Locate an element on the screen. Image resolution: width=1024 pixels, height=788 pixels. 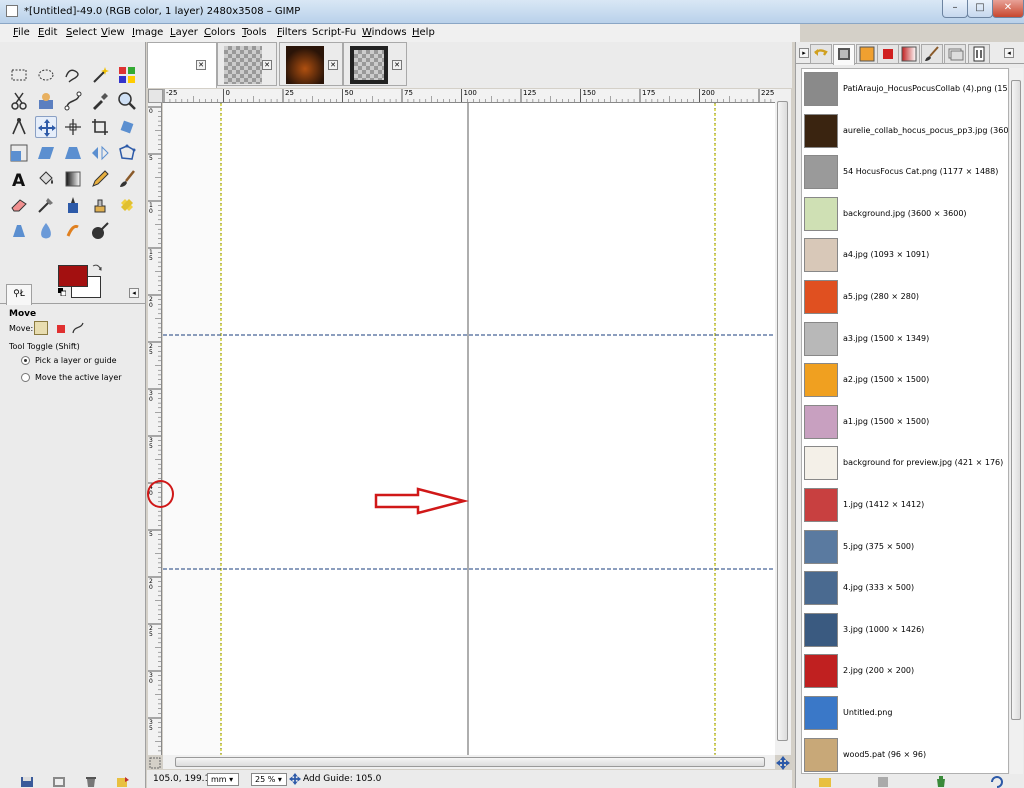
menu-edit: Edit is located at coordinates (47, 32).